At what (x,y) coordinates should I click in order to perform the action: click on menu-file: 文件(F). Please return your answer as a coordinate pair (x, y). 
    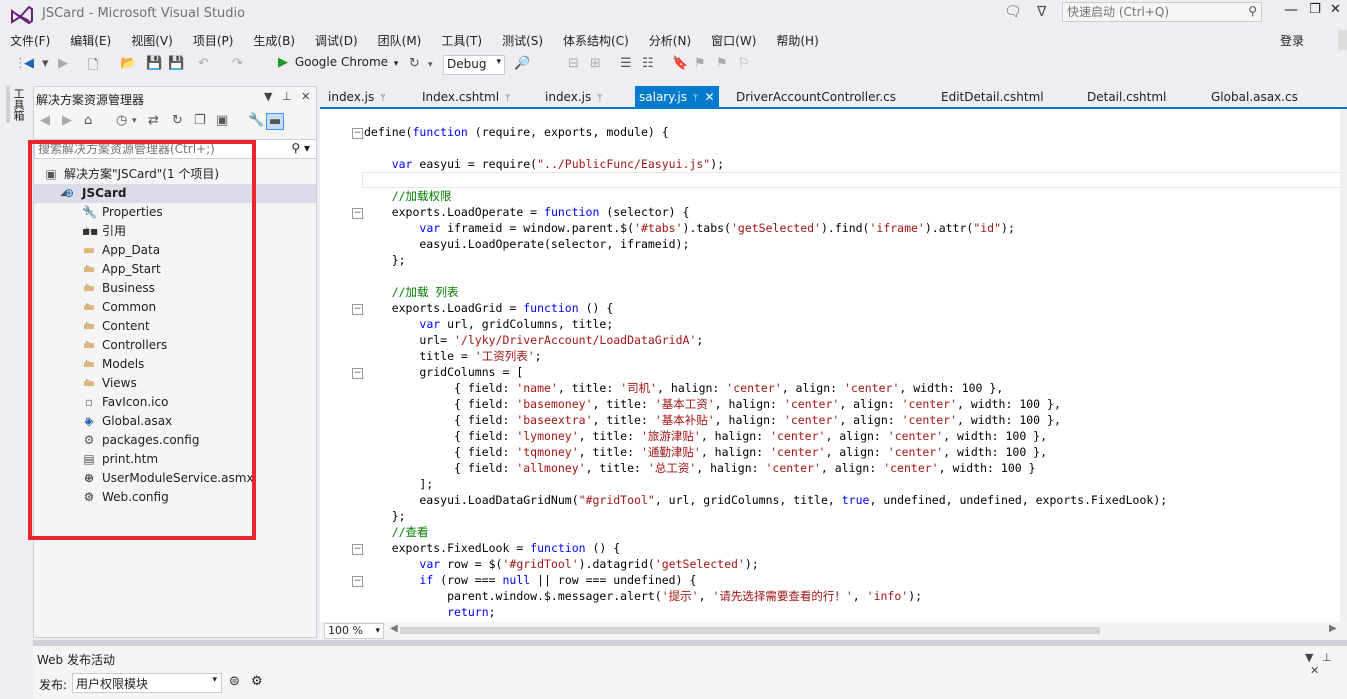
    Looking at the image, I should click on (30, 41).